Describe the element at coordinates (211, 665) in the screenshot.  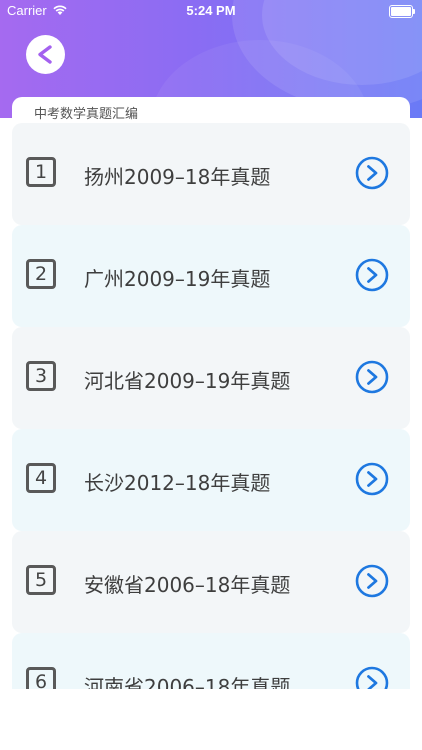
I see `list-item: 6 河南省2006–18年真题` at that location.